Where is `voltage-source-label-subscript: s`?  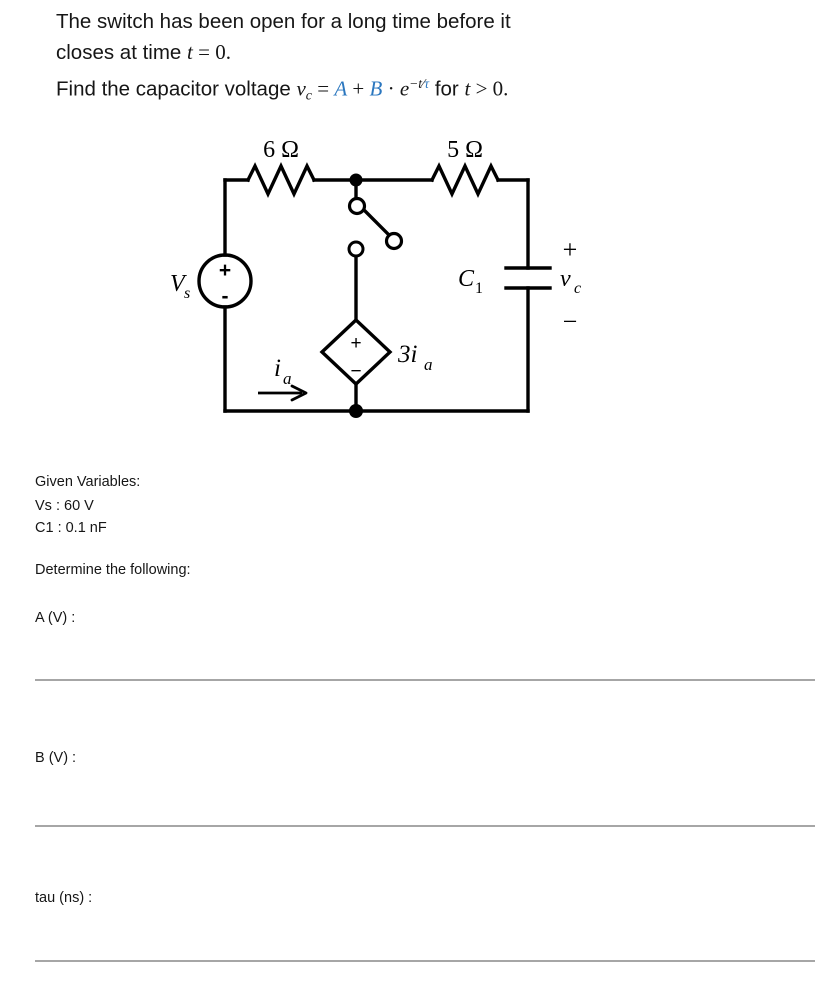
voltage-source-label-subscript: s is located at coordinates (187, 293).